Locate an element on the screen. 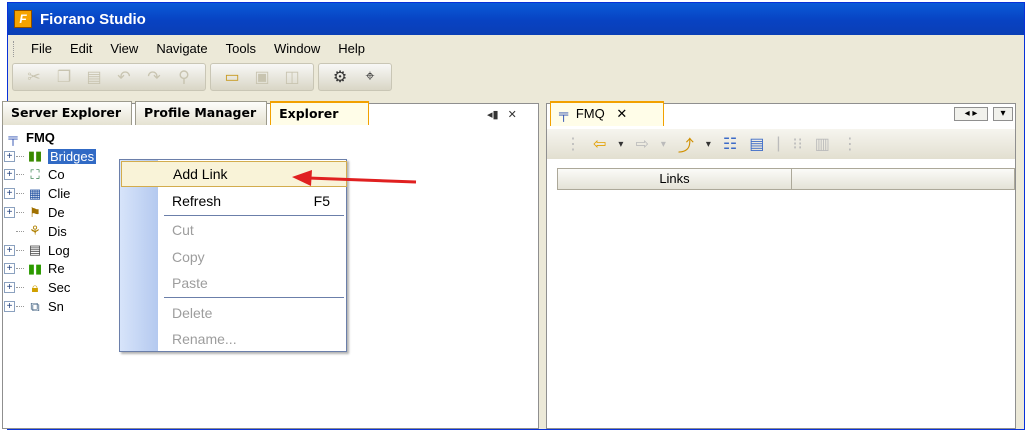 Image resolution: width=1025 pixels, height=430 pixels. tiles-view-icon: ▥ is located at coordinates (822, 144).